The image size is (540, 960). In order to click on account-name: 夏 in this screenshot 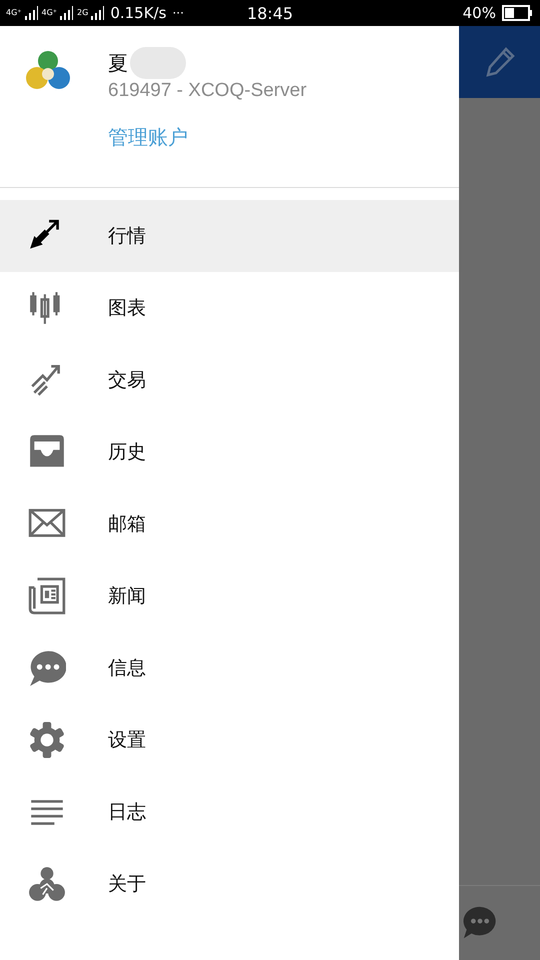, I will do `click(118, 63)`.